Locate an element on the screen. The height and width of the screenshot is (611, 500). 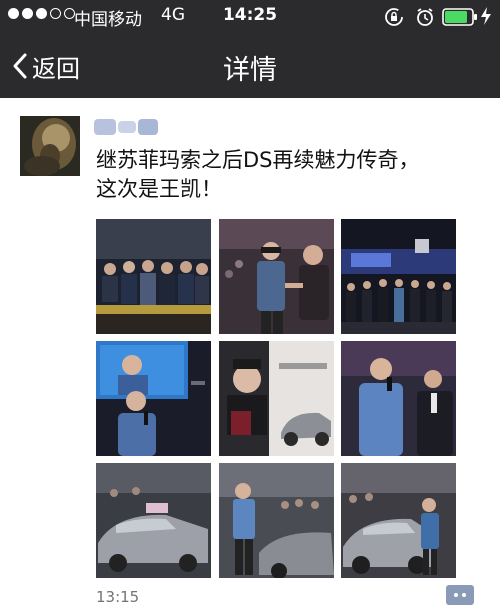
comment-button is located at coordinates (460, 595).